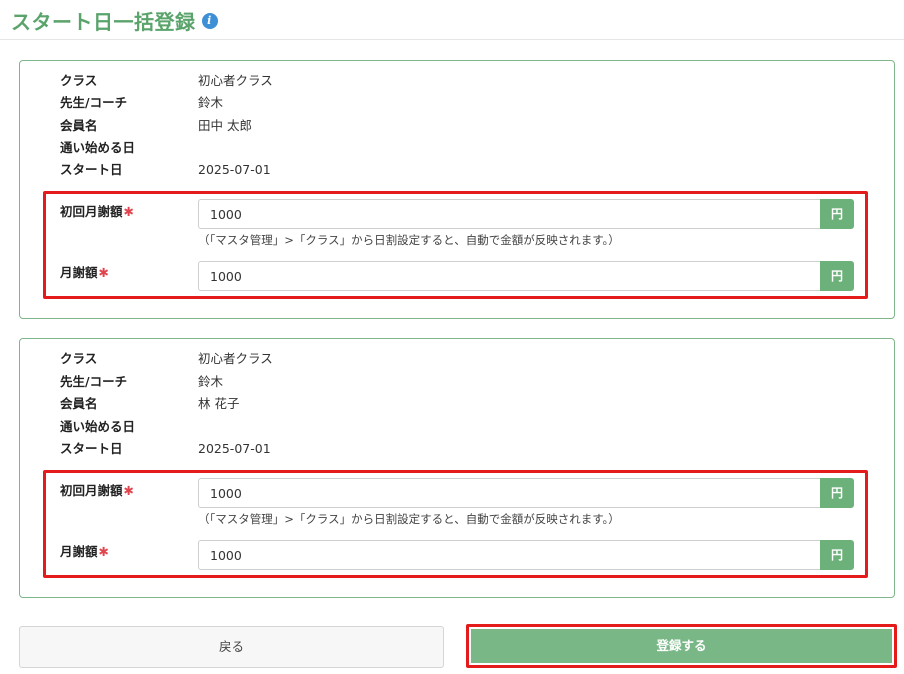 The height and width of the screenshot is (674, 904). What do you see at coordinates (219, 403) in the screenshot?
I see `info-value: 林 花子` at bounding box center [219, 403].